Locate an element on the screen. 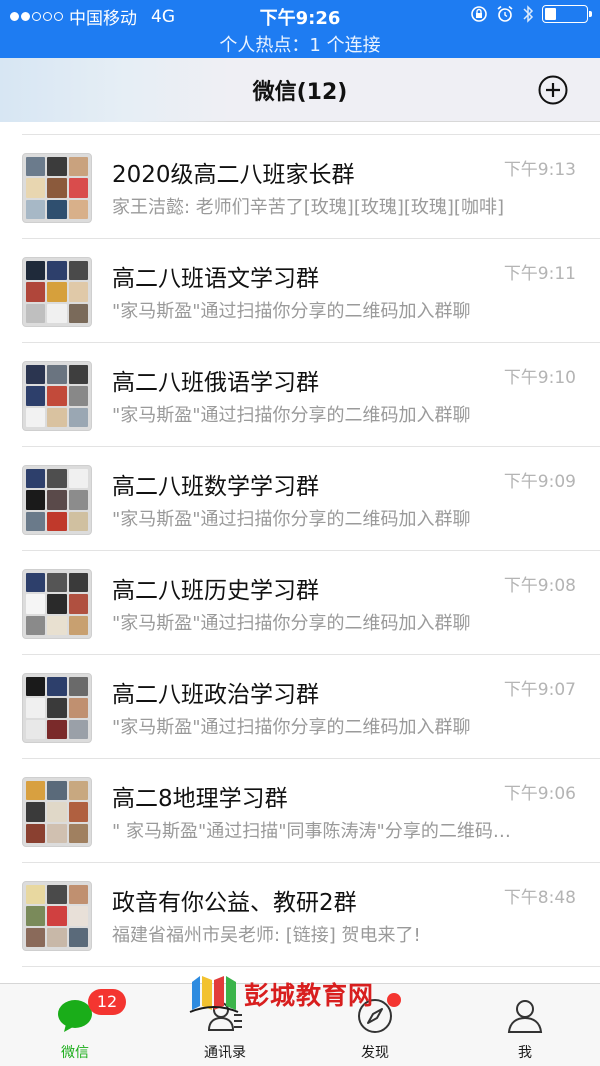 The height and width of the screenshot is (1066, 600). chat-row: 高二八班政治学习群 下午9:07 "家马斯盈"通过扫描你分享的二维码加入群聊 is located at coordinates (311, 707).